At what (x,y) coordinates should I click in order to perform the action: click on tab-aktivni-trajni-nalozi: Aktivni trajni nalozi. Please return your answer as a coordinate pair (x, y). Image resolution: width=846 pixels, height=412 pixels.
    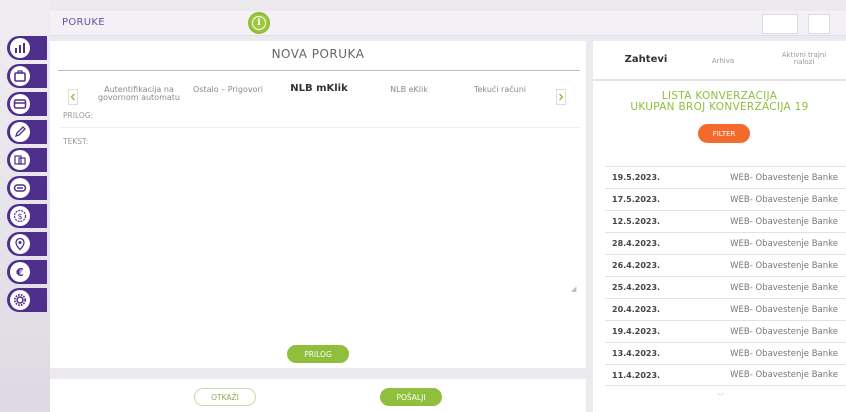
    Looking at the image, I should click on (804, 59).